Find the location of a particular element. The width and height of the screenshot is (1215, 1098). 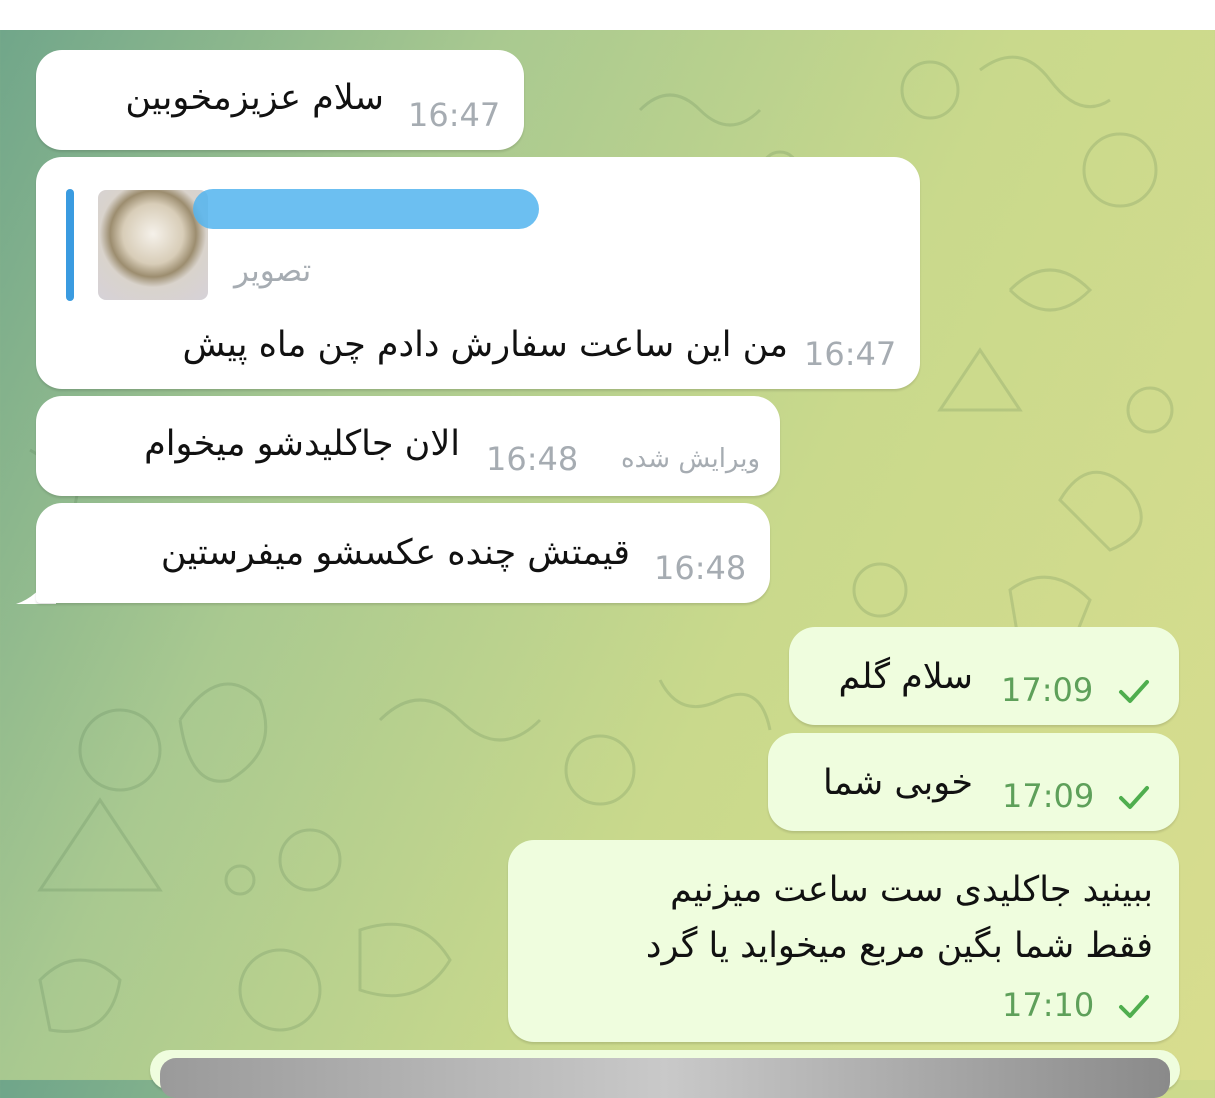

top-strip is located at coordinates (607, 15).